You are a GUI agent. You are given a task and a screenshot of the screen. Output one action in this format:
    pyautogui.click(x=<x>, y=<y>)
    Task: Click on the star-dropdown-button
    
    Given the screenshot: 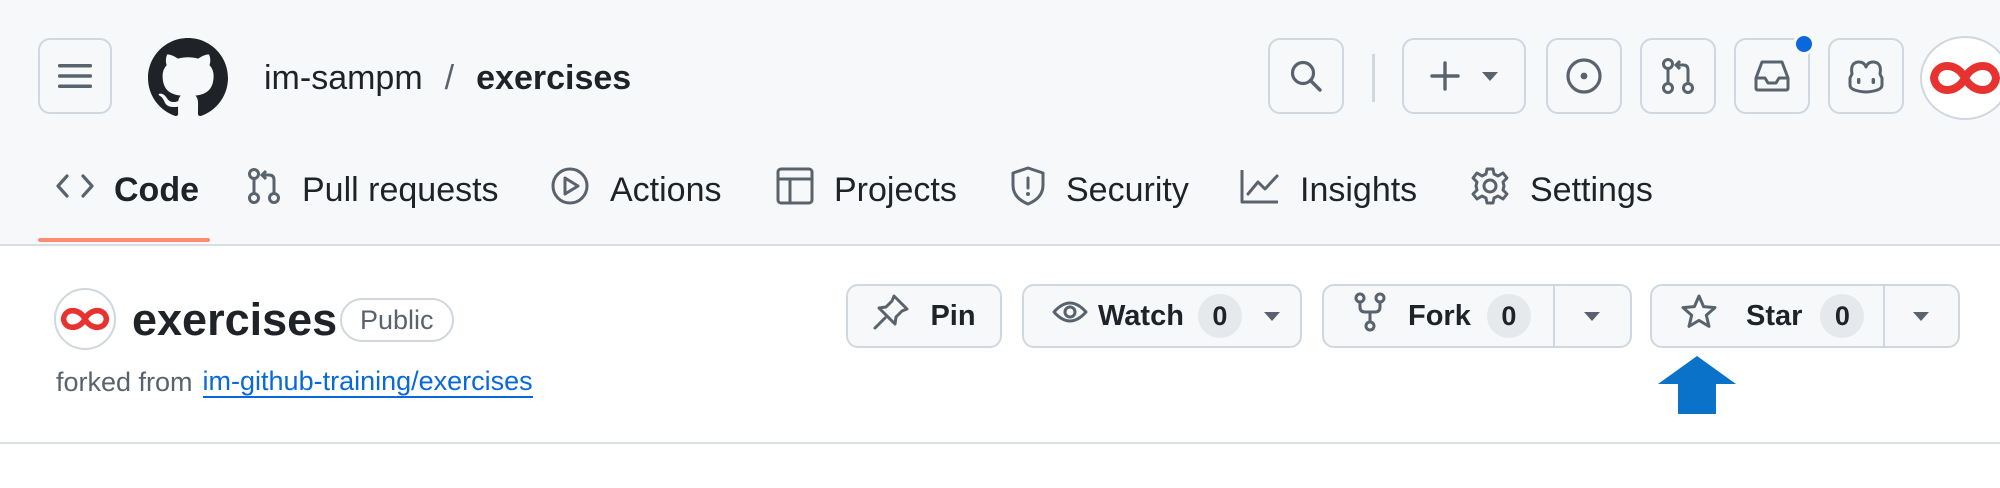 What is the action you would take?
    pyautogui.click(x=1920, y=316)
    